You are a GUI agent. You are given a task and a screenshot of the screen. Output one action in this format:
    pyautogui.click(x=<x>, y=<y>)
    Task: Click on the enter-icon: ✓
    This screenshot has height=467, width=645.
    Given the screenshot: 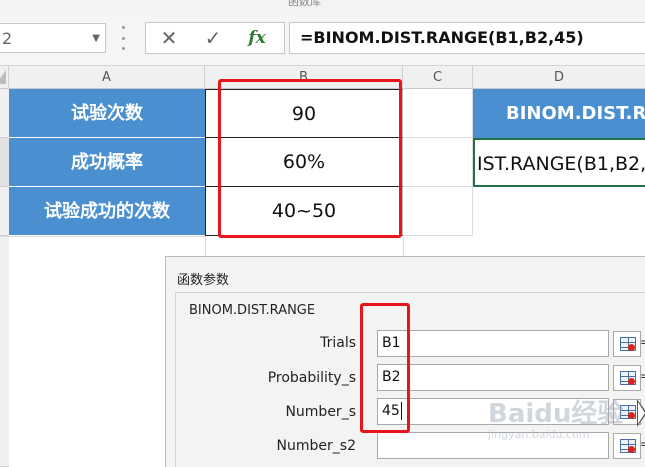 What is the action you would take?
    pyautogui.click(x=213, y=38)
    